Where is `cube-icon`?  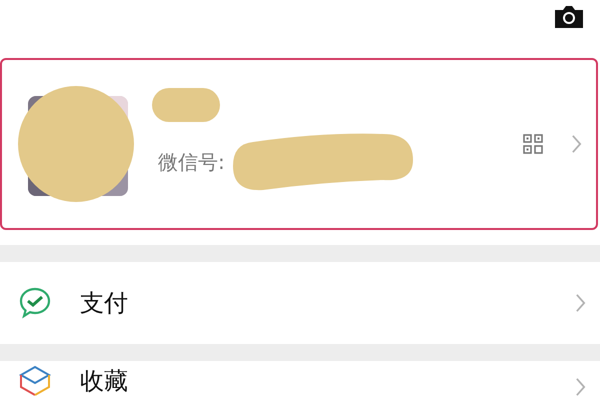 cube-icon is located at coordinates (35, 380).